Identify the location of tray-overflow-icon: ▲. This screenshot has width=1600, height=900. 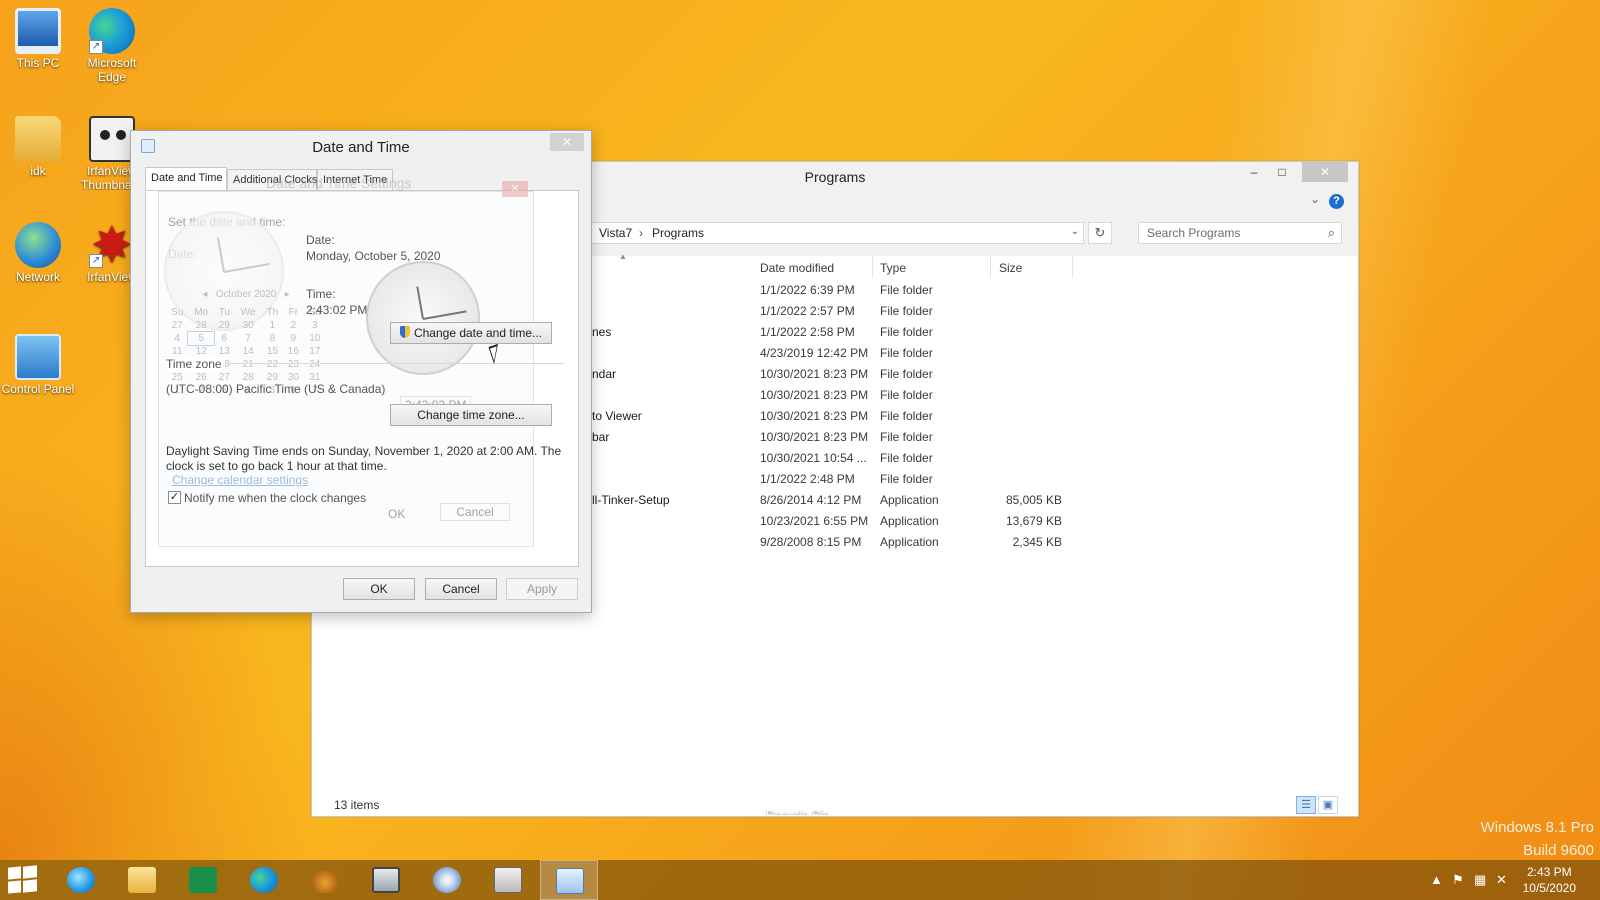
(1436, 879).